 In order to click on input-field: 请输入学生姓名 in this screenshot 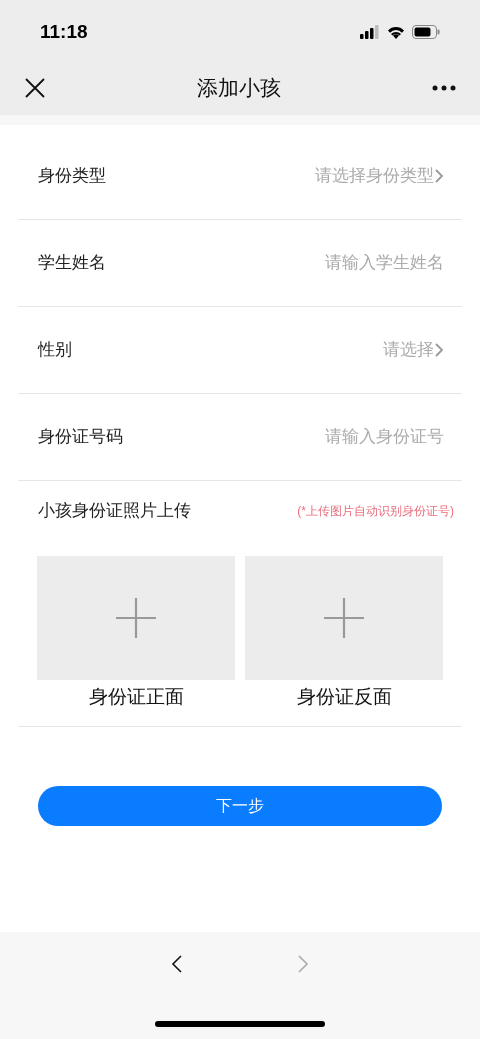, I will do `click(334, 263)`.